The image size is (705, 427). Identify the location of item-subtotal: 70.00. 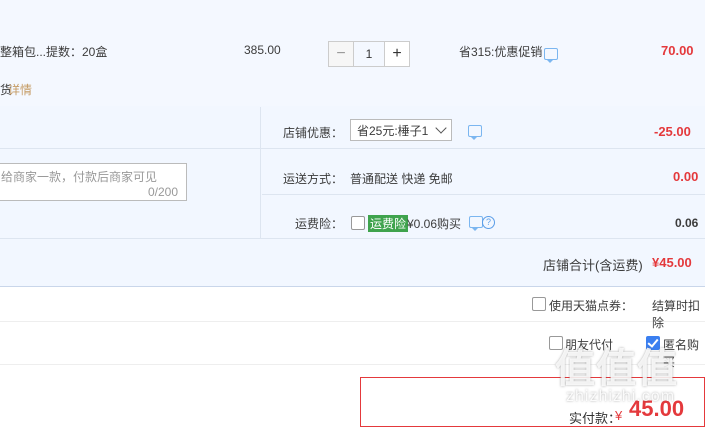
(677, 50).